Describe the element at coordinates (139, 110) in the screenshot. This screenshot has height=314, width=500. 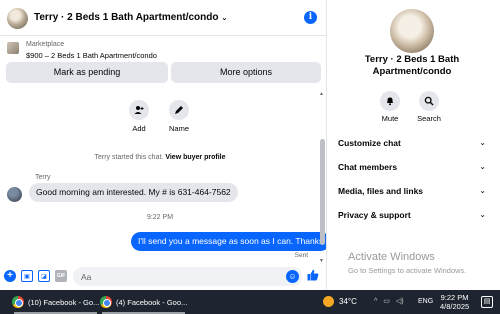
I see `person-add-icon` at that location.